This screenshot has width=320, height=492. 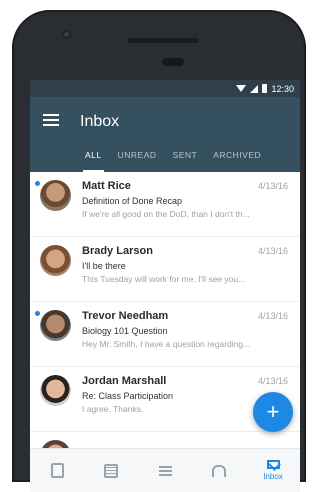 I want to click on sender-name: Brady Larson, so click(x=117, y=251).